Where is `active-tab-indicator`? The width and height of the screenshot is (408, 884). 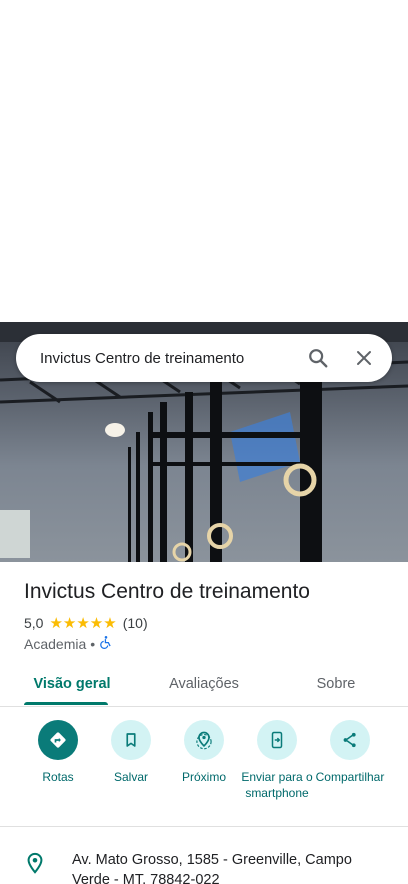
active-tab-indicator is located at coordinates (66, 703).